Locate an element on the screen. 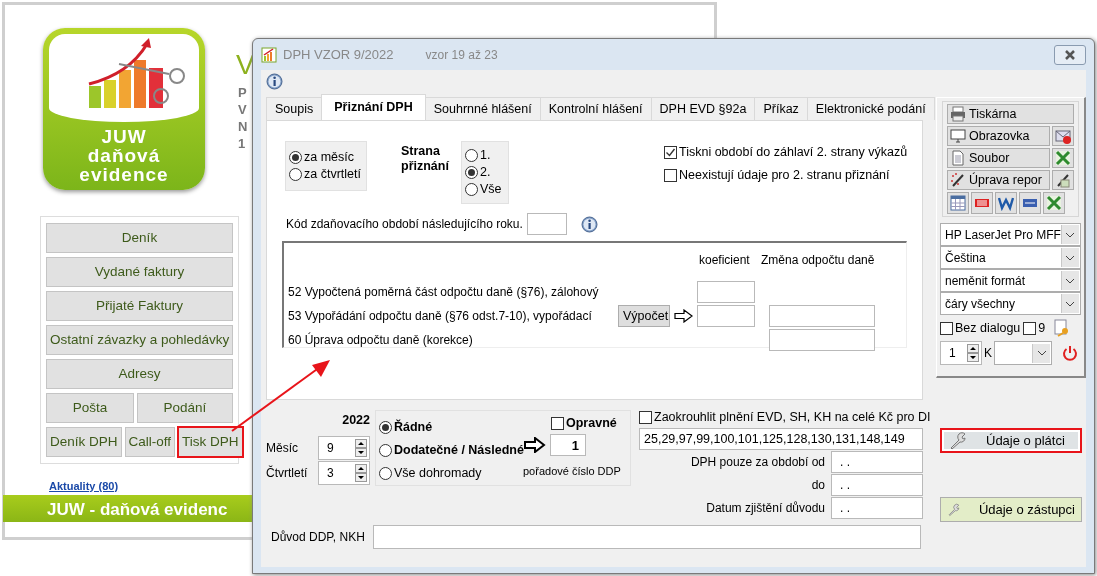  checkbox-label: 9 is located at coordinates (1042, 328).